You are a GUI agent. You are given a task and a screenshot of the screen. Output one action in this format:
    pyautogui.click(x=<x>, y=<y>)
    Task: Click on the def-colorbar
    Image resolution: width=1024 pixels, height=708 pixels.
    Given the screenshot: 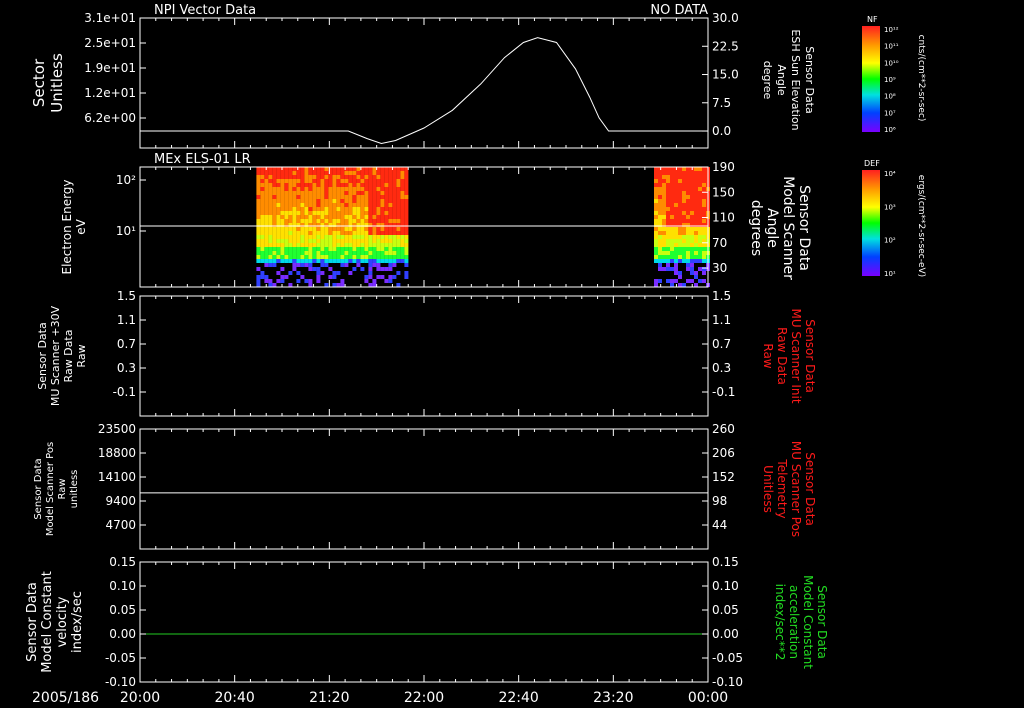 What is the action you would take?
    pyautogui.click(x=871, y=223)
    